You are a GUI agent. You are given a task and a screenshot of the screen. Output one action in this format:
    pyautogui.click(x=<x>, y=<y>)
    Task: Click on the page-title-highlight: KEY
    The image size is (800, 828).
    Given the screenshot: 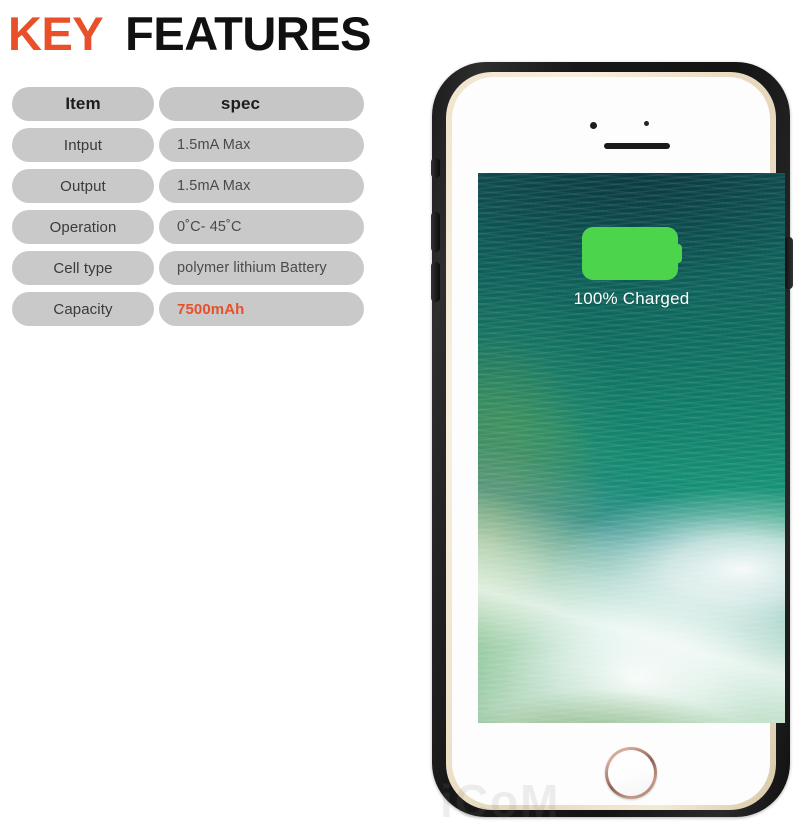 What is the action you would take?
    pyautogui.click(x=56, y=33)
    